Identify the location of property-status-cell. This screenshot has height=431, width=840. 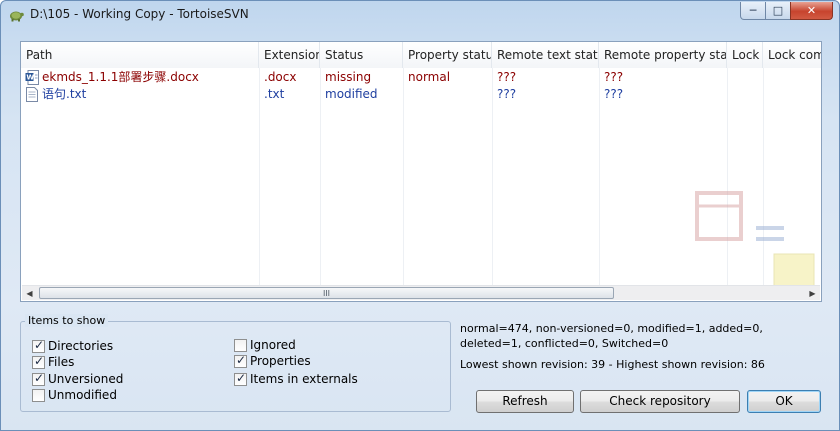
(447, 94).